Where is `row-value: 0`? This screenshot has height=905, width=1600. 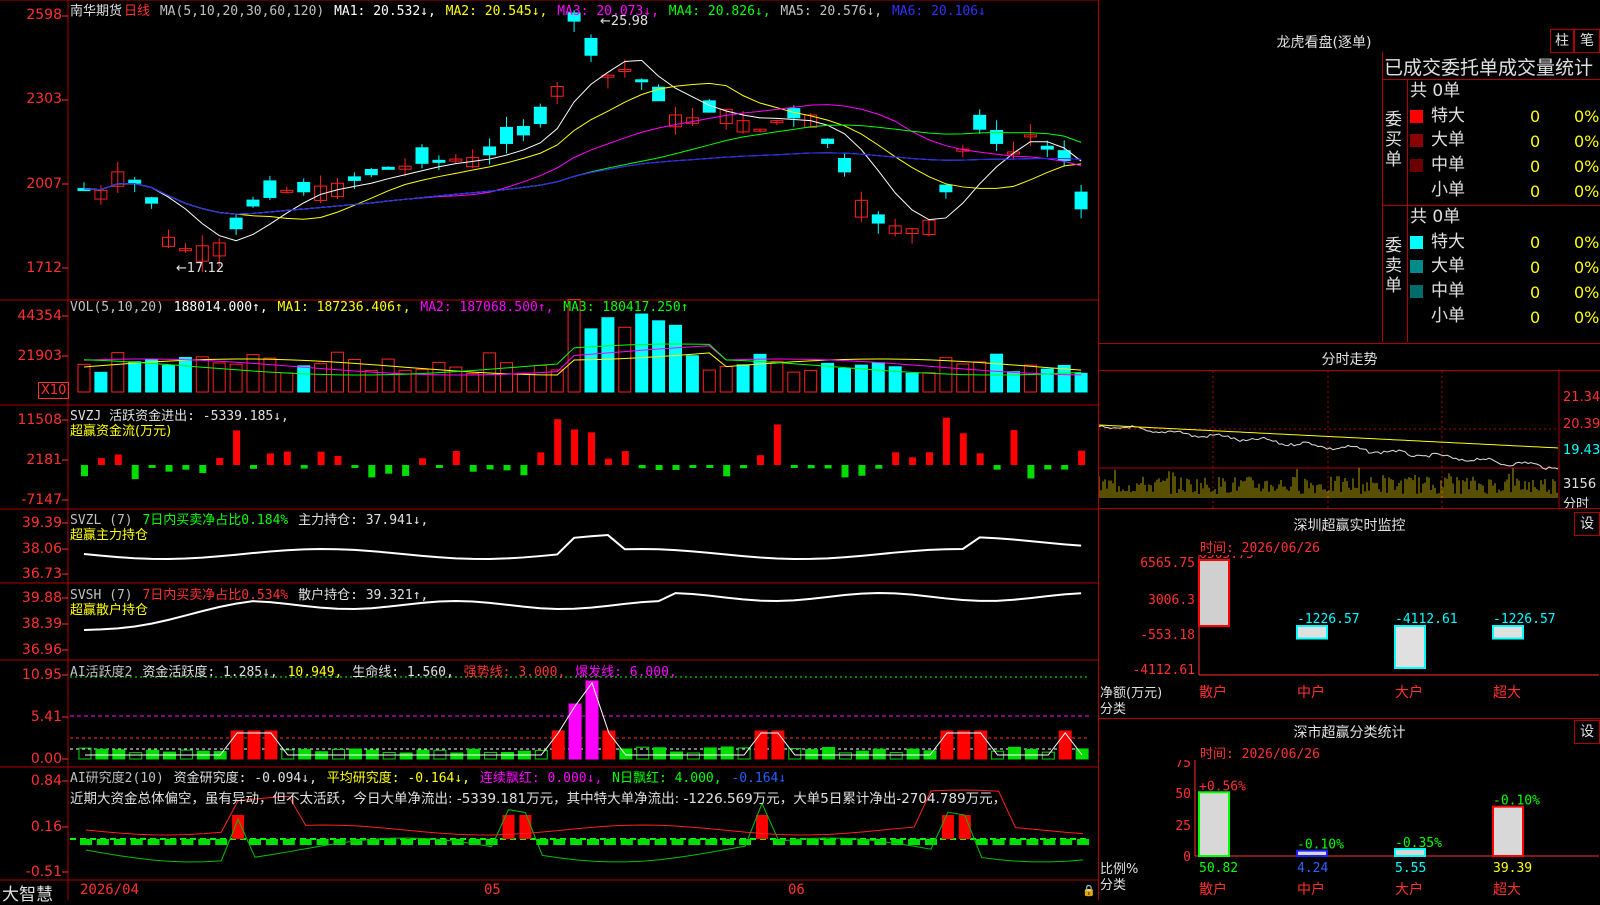
row-value: 0 is located at coordinates (1535, 242).